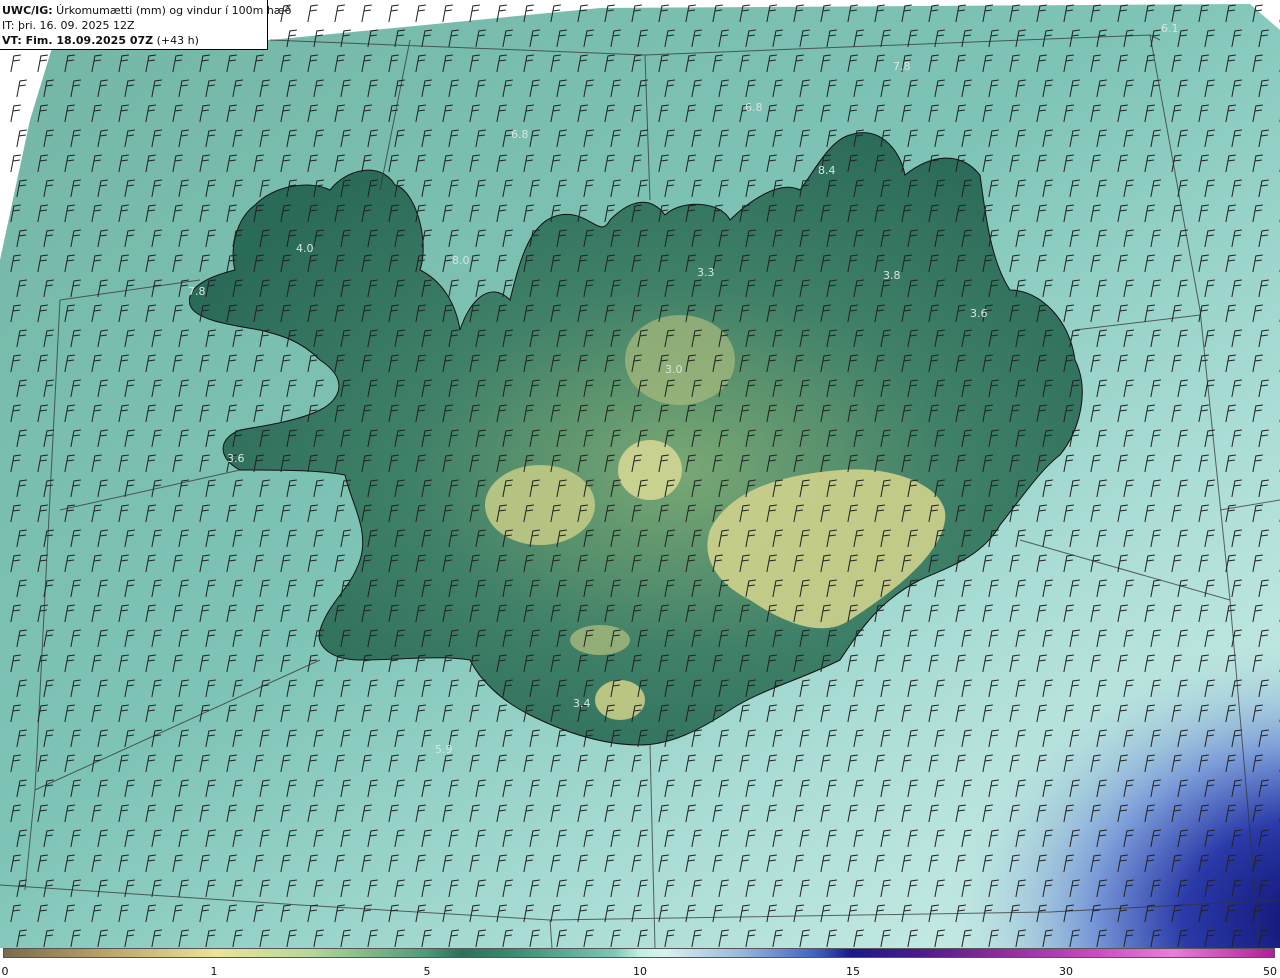 This screenshot has width=1280, height=978. What do you see at coordinates (27, 10) in the screenshot?
I see `product-code: UWC/IG:` at bounding box center [27, 10].